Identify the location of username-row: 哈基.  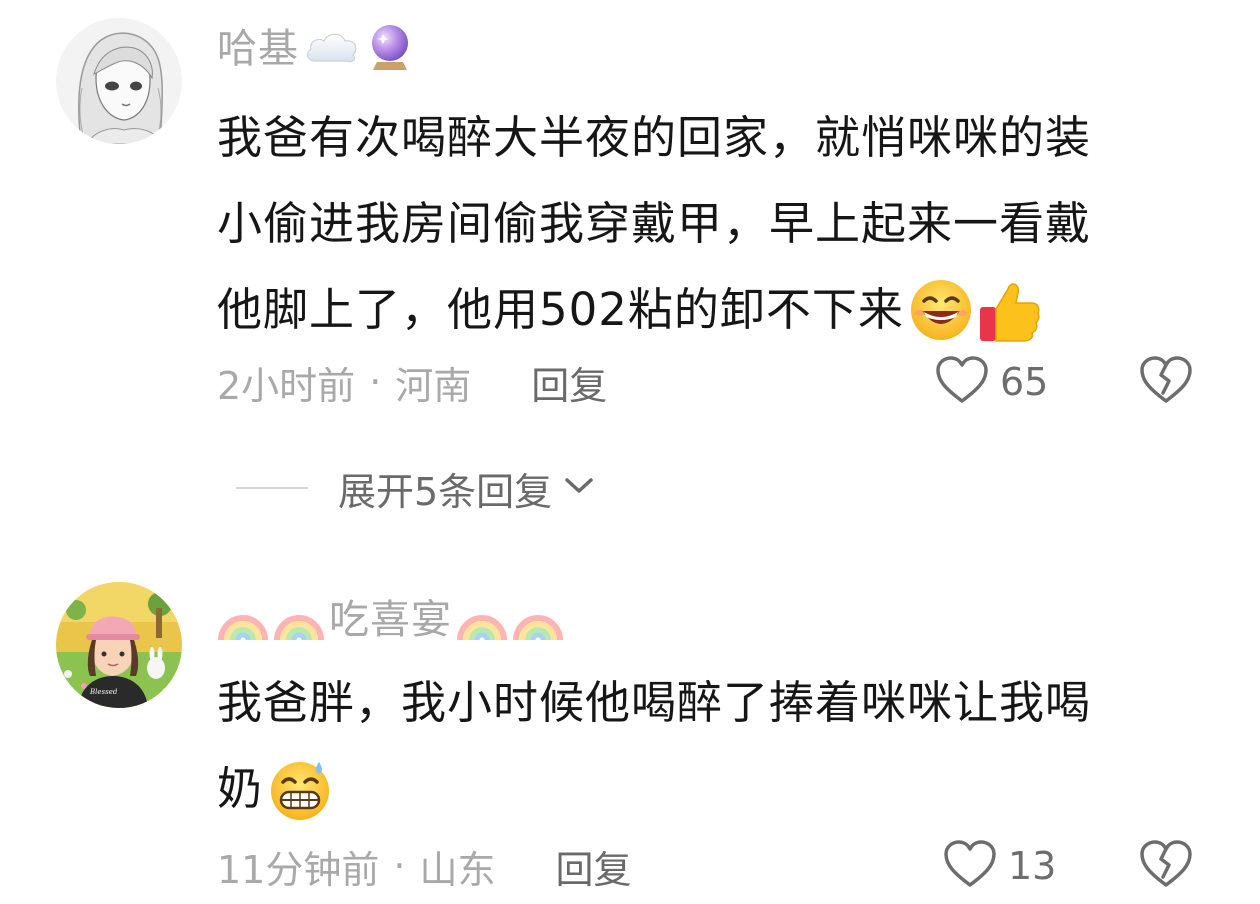
(315, 49).